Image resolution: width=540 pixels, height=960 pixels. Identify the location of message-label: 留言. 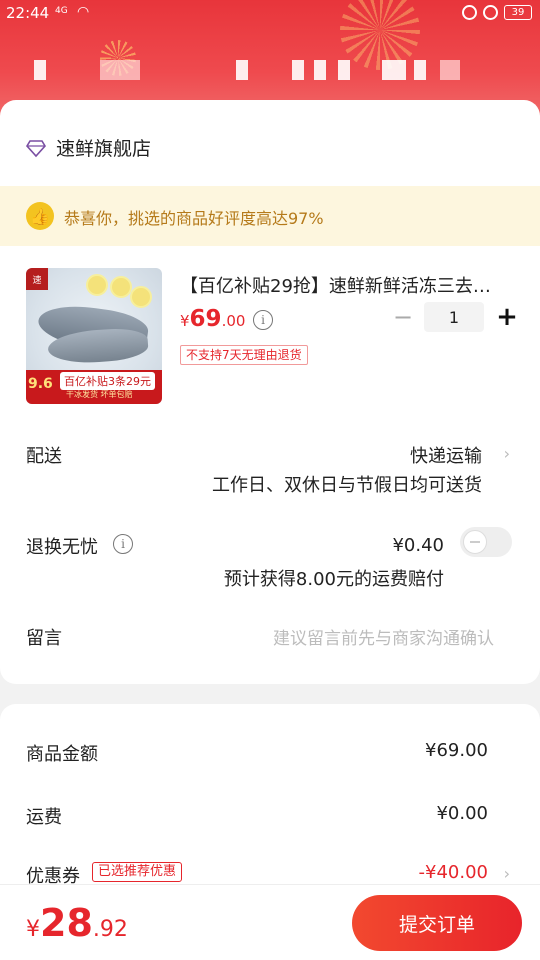
(44, 638).